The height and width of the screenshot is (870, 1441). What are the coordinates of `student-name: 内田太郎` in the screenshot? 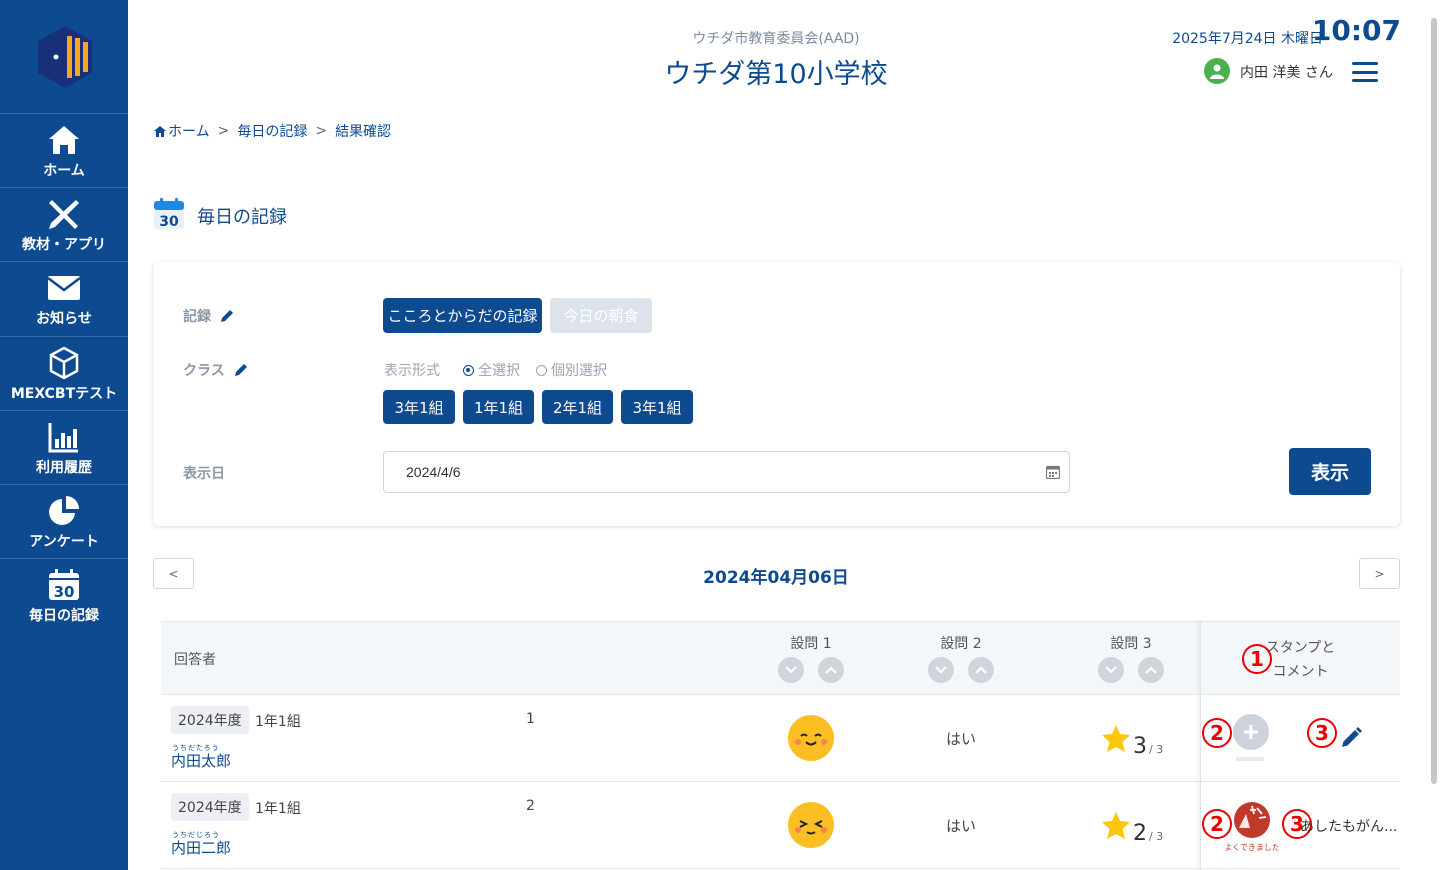 It's located at (201, 760).